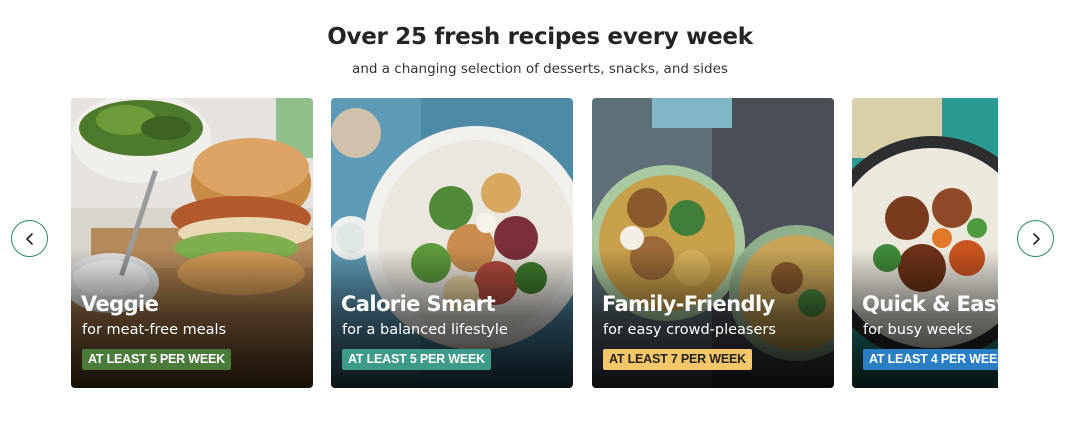 The height and width of the screenshot is (427, 1080). Describe the element at coordinates (930, 359) in the screenshot. I see `card-badge: AT LEAST 4 PER WEEK` at that location.